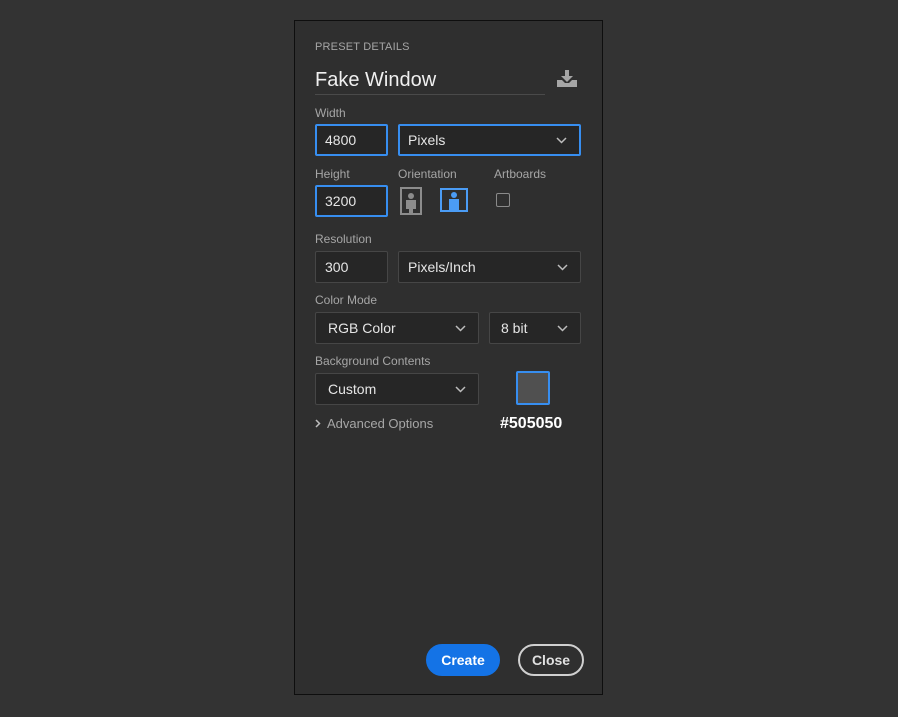  Describe the element at coordinates (380, 423) in the screenshot. I see `advanced-options-label: Advanced Options` at that location.